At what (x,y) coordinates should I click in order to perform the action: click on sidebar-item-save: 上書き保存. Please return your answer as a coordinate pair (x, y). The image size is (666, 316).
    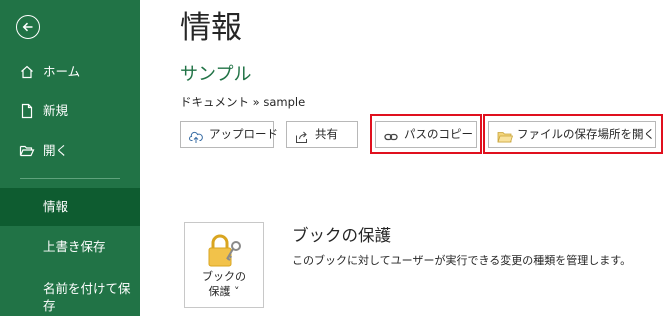
    Looking at the image, I should click on (70, 247).